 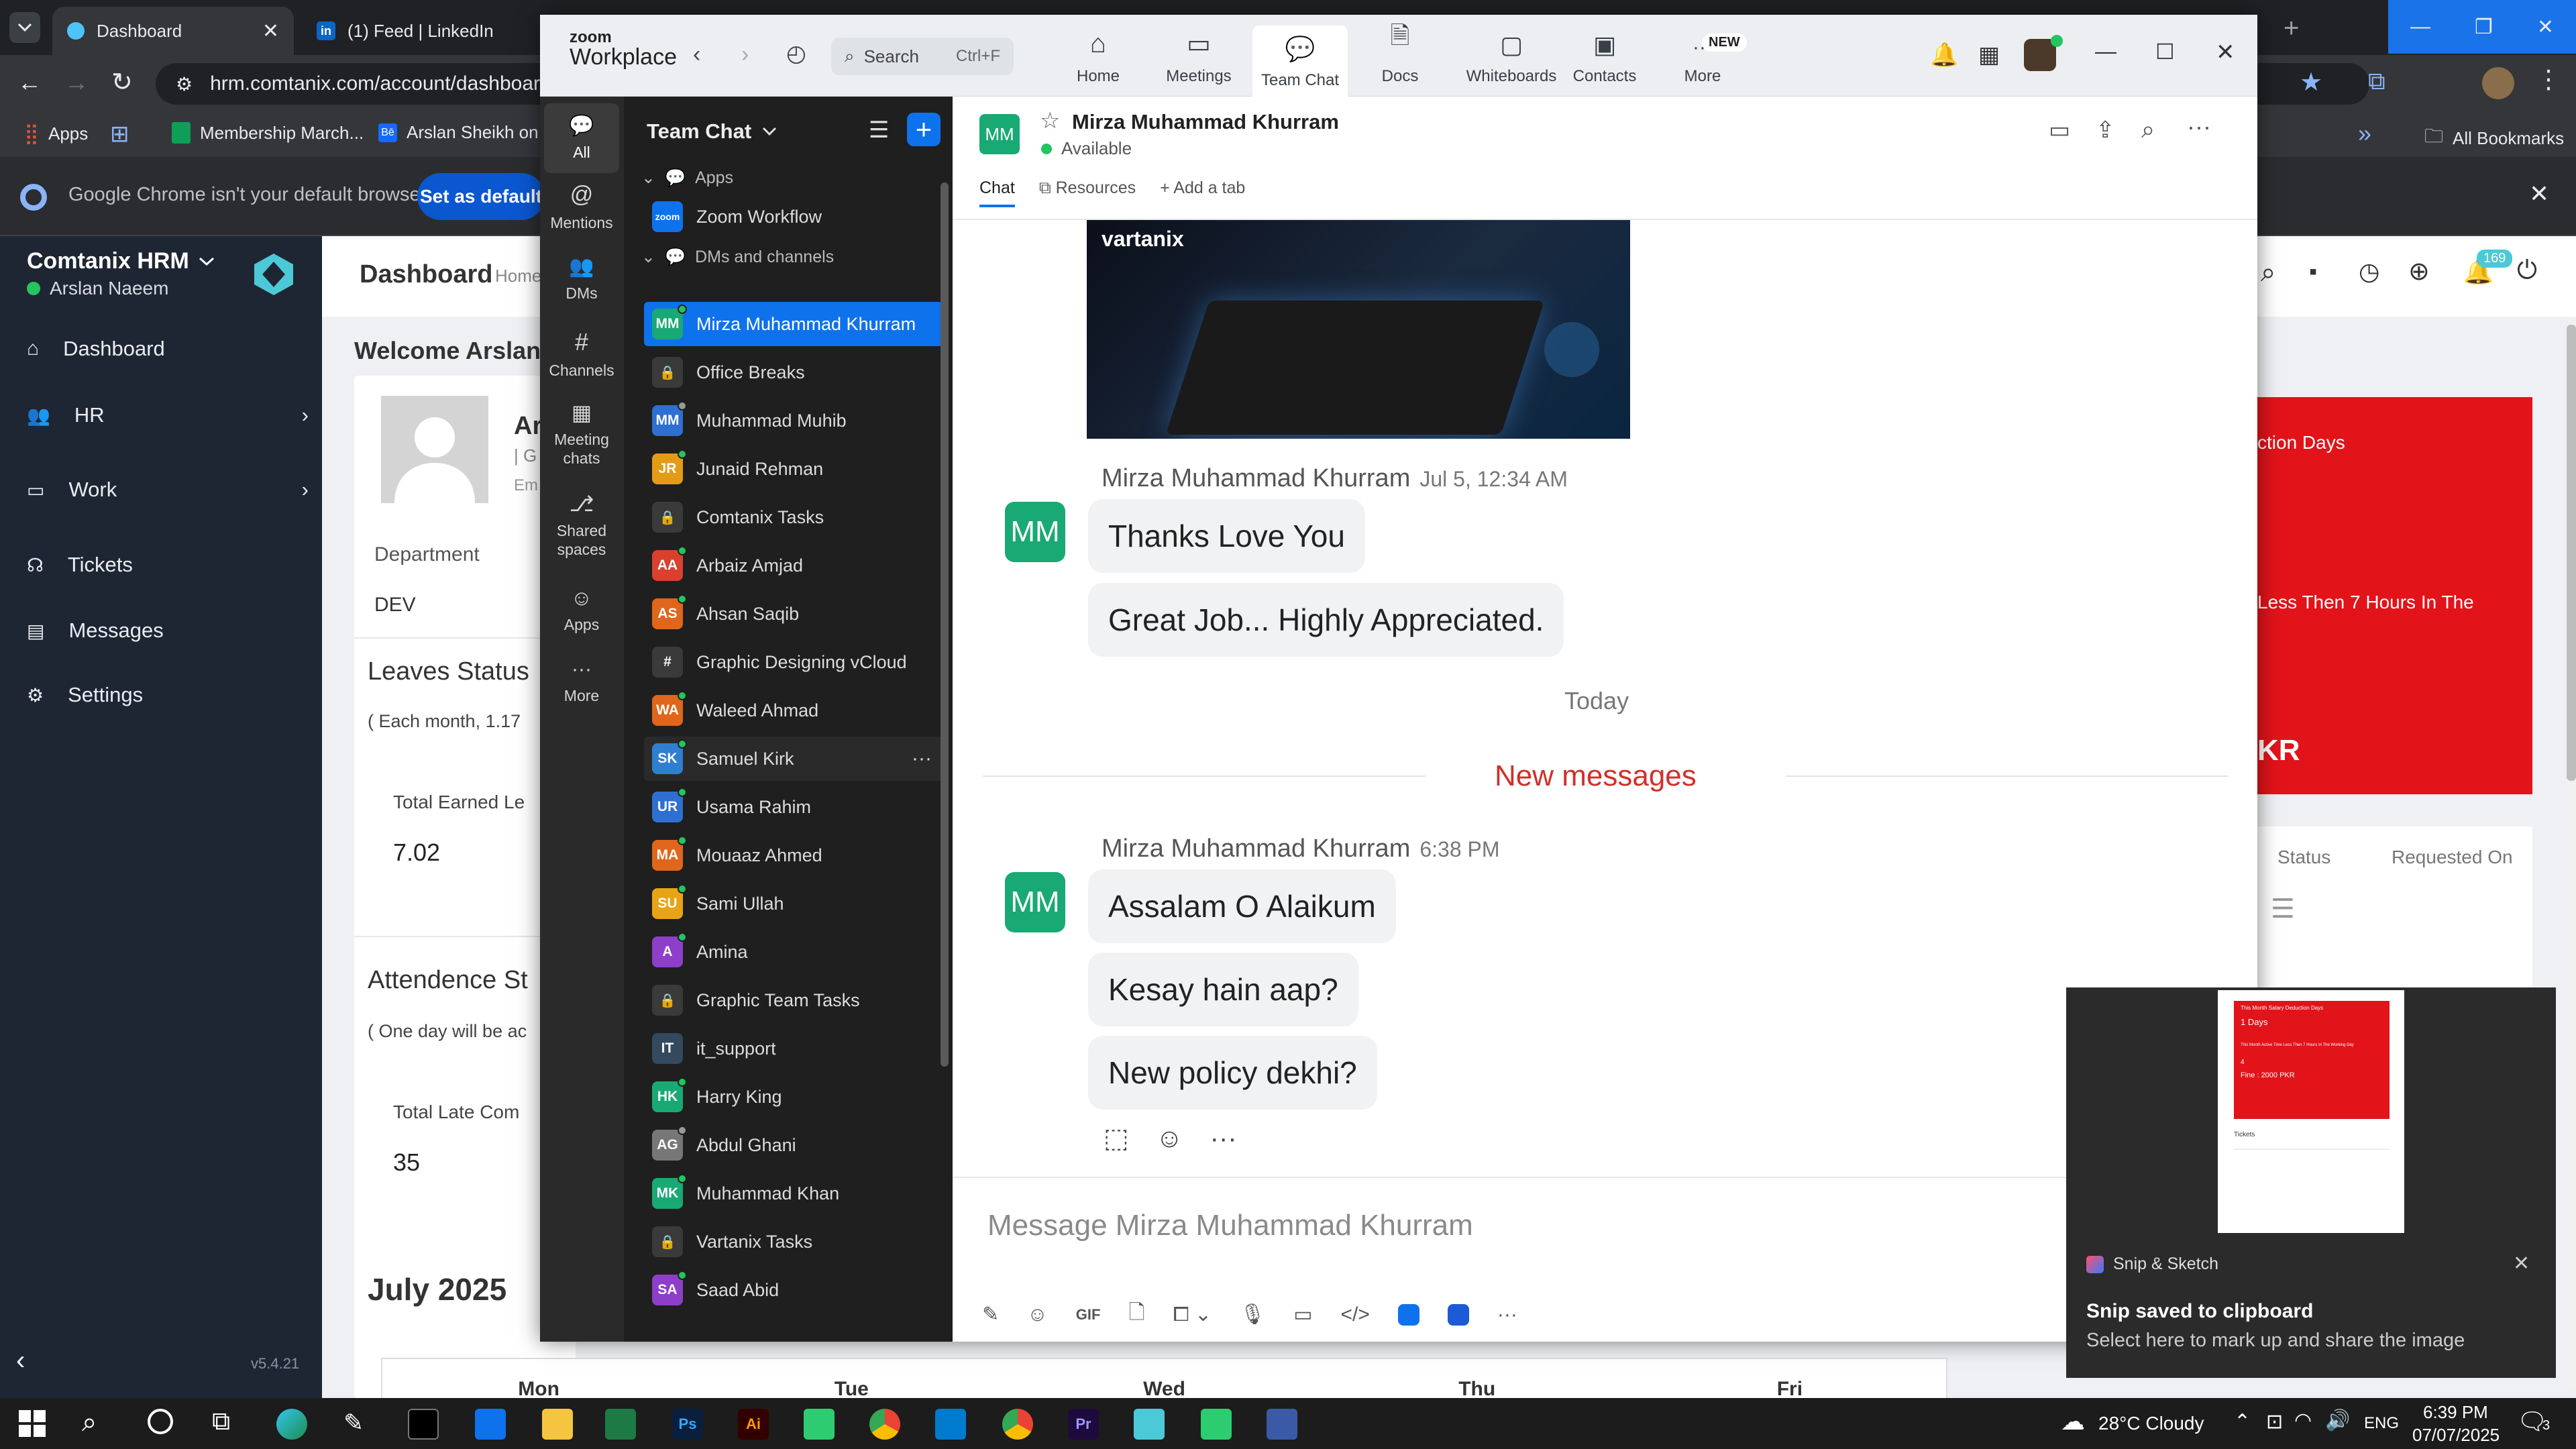 I want to click on contact-avatar: MM, so click(x=999, y=134).